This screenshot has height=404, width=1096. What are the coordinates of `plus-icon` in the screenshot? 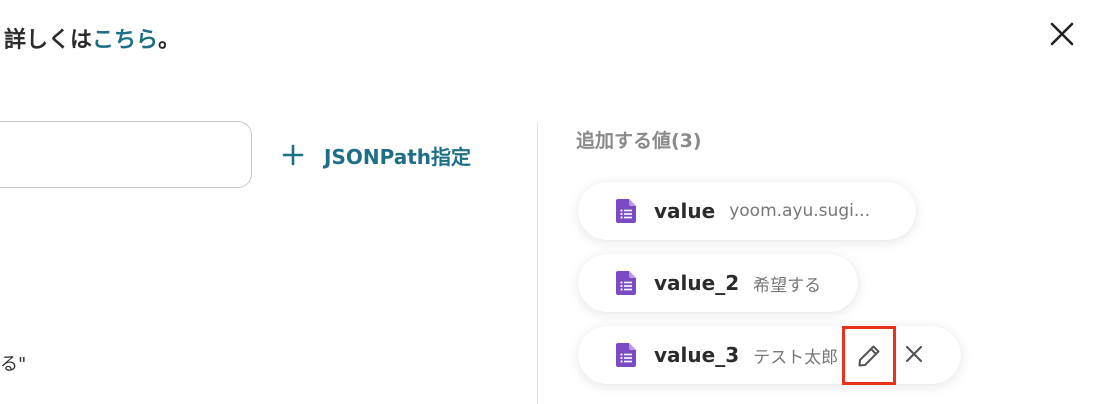 It's located at (293, 155).